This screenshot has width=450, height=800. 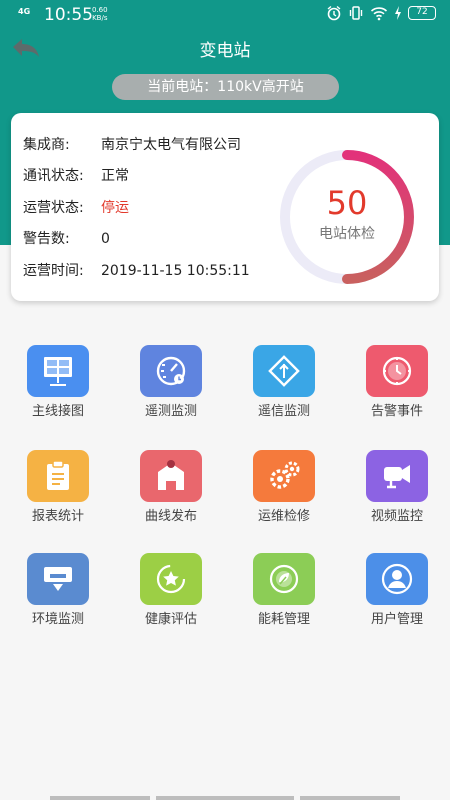 I want to click on bottom-indicator, so click(x=225, y=798).